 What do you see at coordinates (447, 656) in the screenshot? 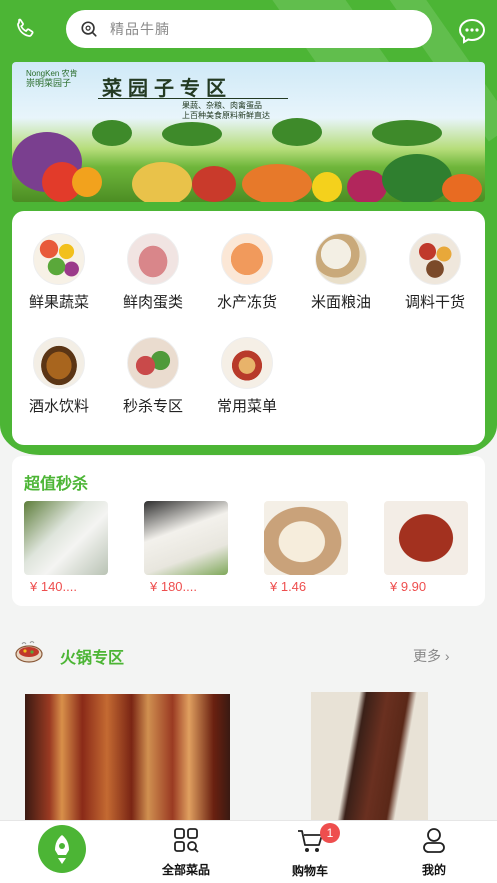
I see `chevron-right-icon: ›` at bounding box center [447, 656].